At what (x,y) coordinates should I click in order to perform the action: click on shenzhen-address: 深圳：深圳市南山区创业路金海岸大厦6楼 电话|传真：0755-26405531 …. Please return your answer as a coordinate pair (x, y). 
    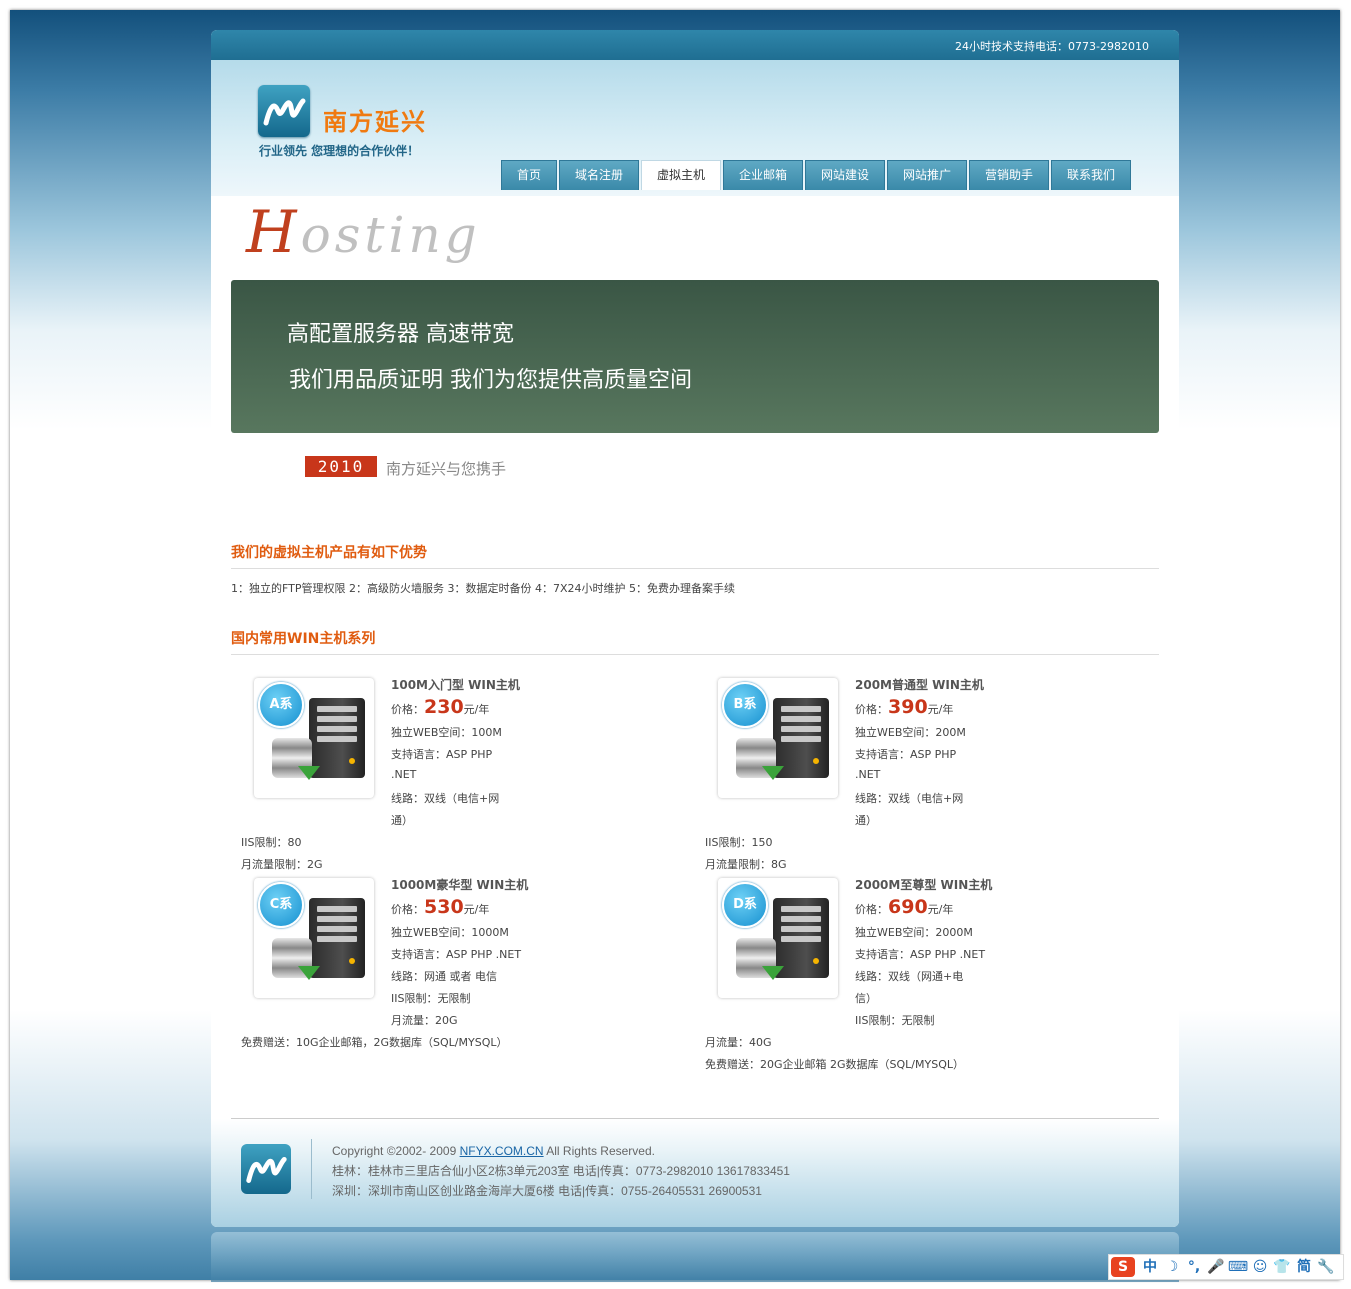
    Looking at the image, I should click on (547, 1191).